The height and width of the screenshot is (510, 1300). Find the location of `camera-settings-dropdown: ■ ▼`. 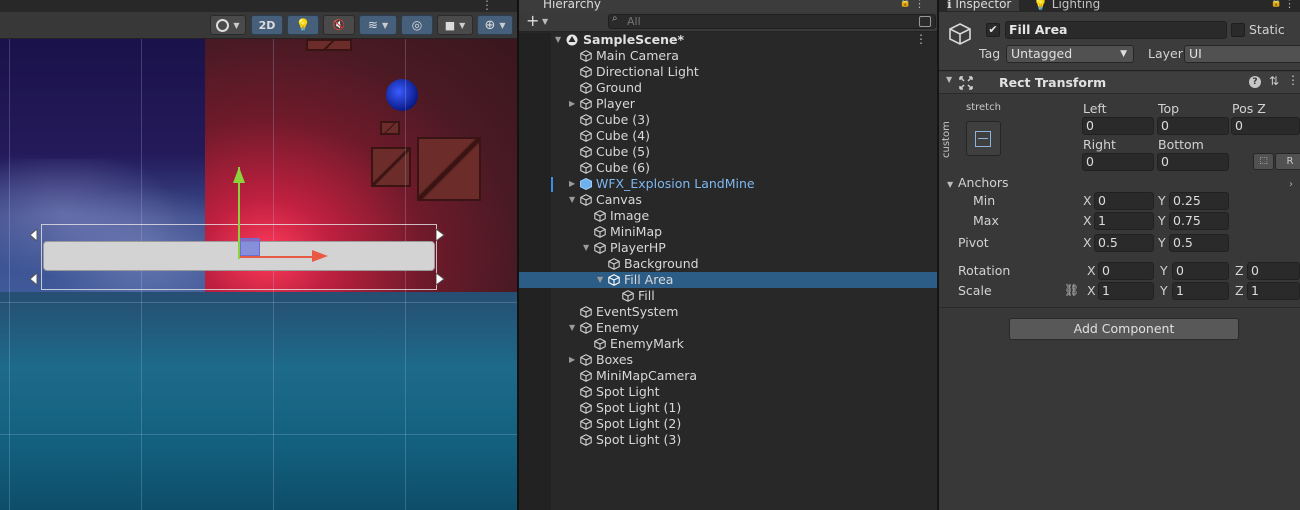

camera-settings-dropdown: ■ ▼ is located at coordinates (455, 25).